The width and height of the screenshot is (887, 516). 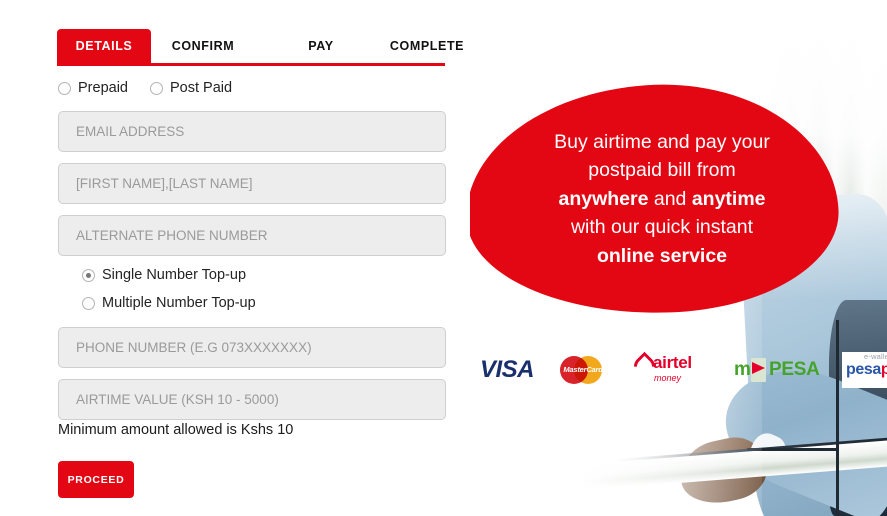 What do you see at coordinates (260, 47) in the screenshot?
I see `checkout-step-tabs: DETAILS CONFIRM PAY COMPLETE` at bounding box center [260, 47].